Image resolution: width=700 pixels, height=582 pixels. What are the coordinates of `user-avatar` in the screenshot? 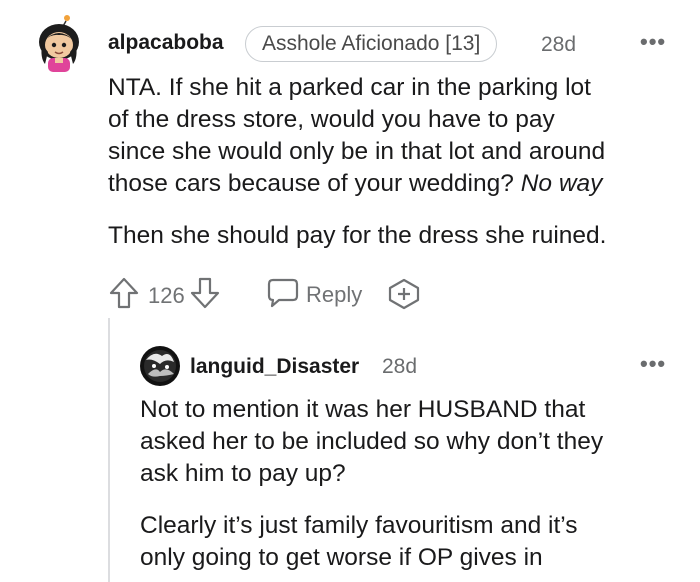 It's located at (59, 43).